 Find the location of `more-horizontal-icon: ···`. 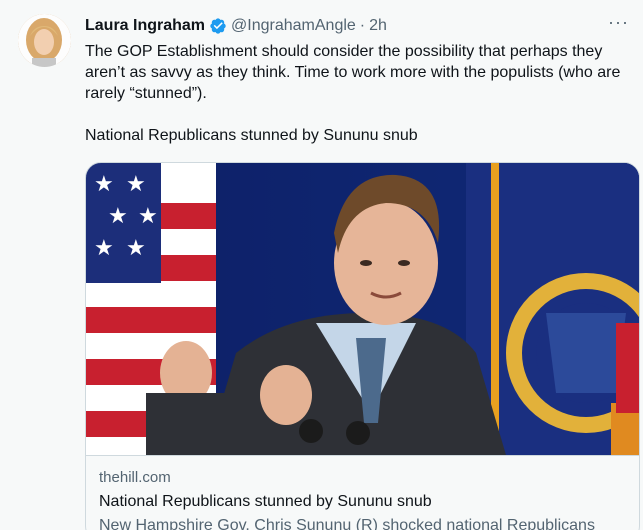

more-horizontal-icon: ··· is located at coordinates (618, 22).